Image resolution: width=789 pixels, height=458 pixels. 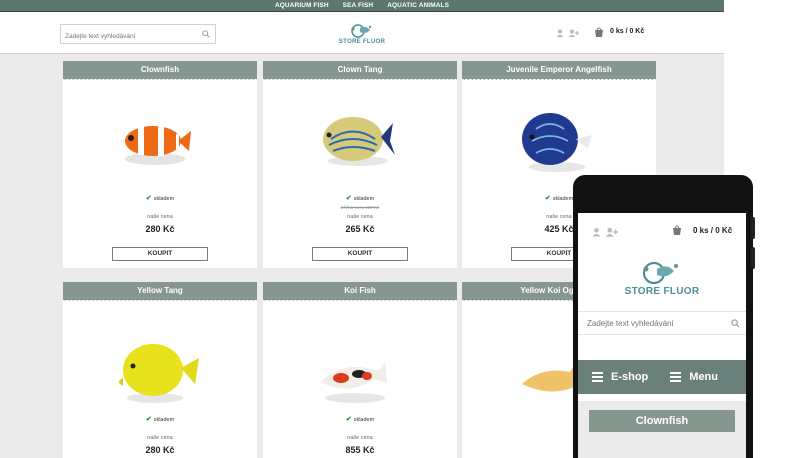 I want to click on mobile-search-box, so click(x=662, y=323).